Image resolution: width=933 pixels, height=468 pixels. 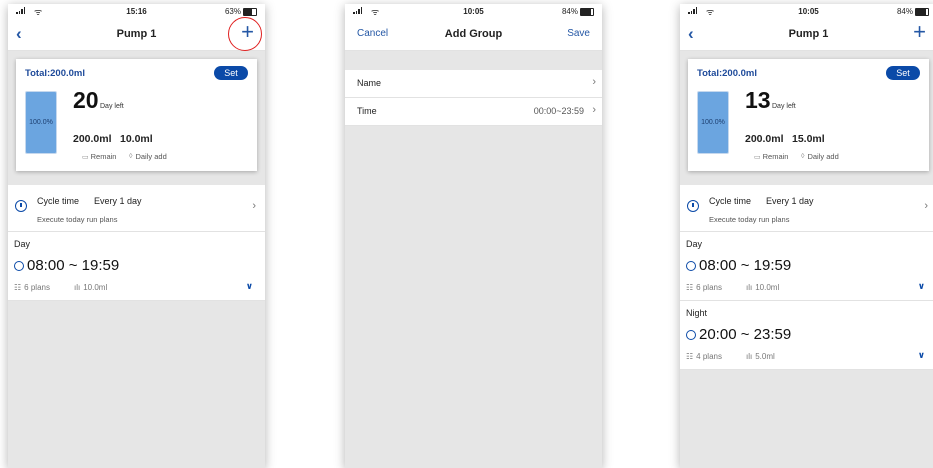 What do you see at coordinates (578, 33) in the screenshot?
I see `save-button: Save` at bounding box center [578, 33].